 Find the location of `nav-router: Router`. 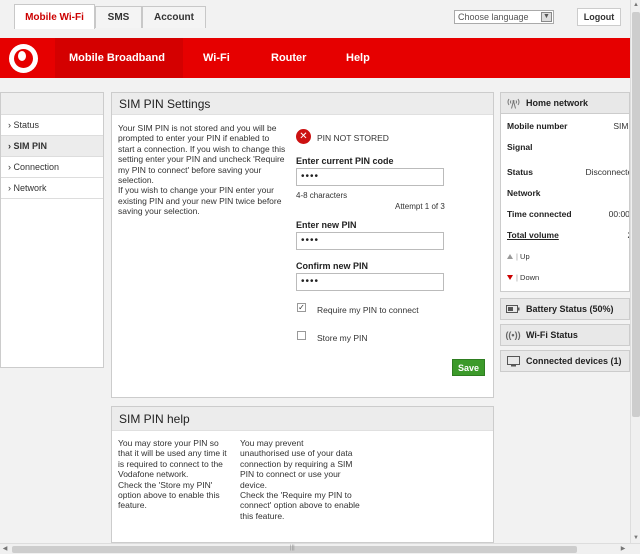

nav-router: Router is located at coordinates (288, 58).